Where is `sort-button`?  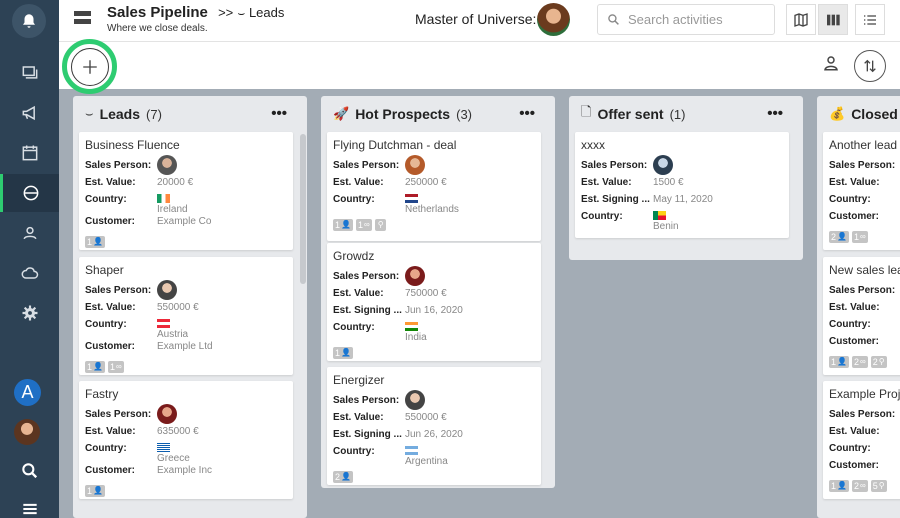
sort-button is located at coordinates (870, 66).